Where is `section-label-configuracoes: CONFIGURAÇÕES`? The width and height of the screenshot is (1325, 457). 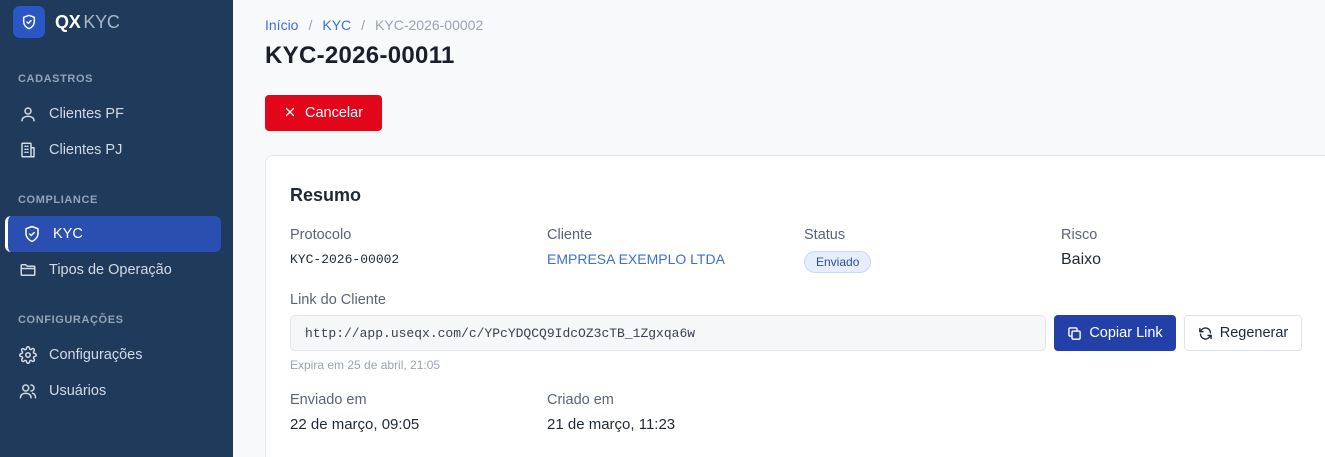
section-label-configuracoes: CONFIGURAÇÕES is located at coordinates (71, 320).